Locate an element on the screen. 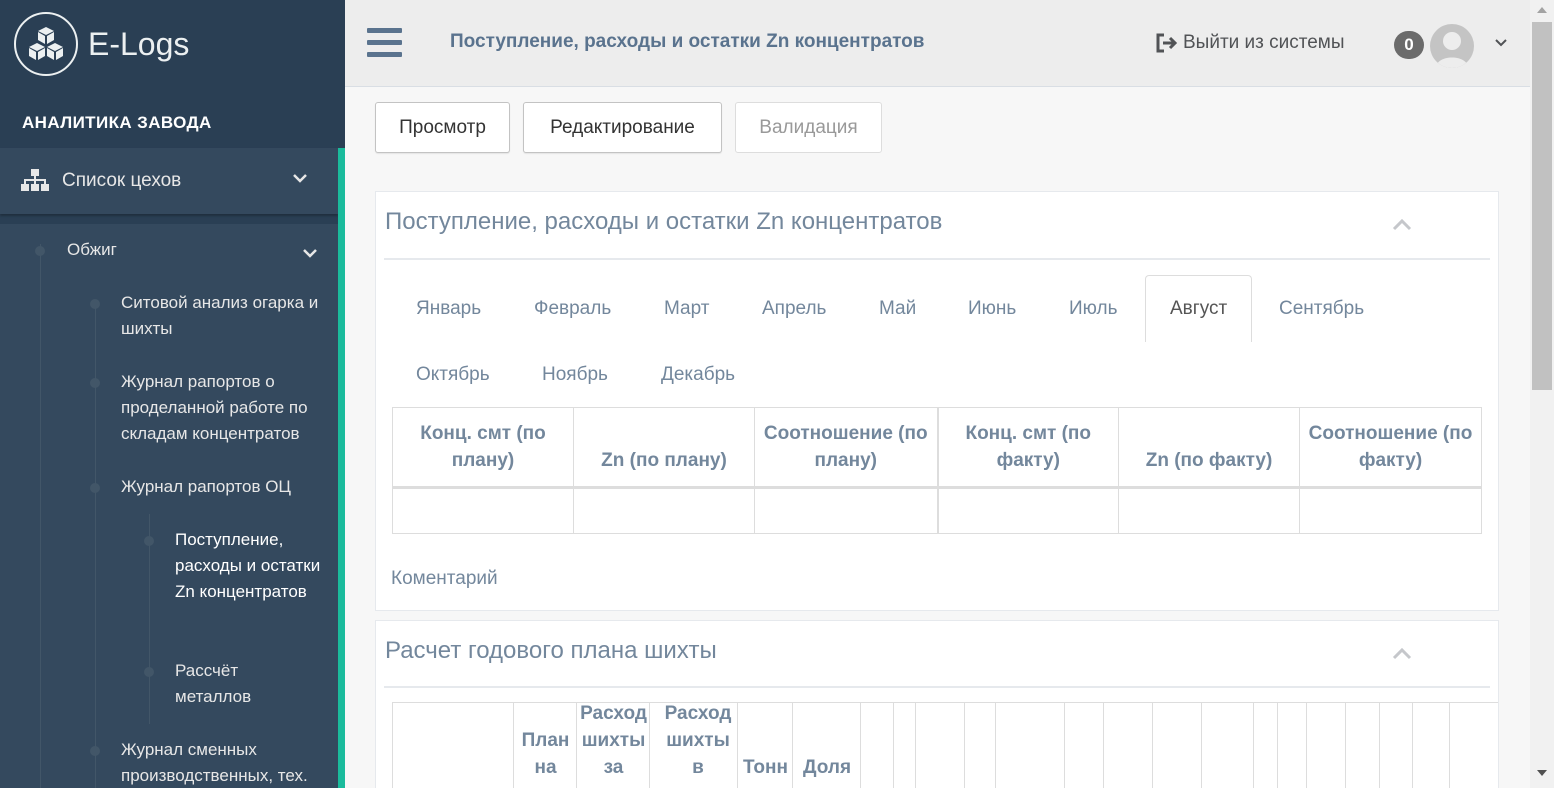 The width and height of the screenshot is (1554, 788). col-plan: План на is located at coordinates (545, 754).